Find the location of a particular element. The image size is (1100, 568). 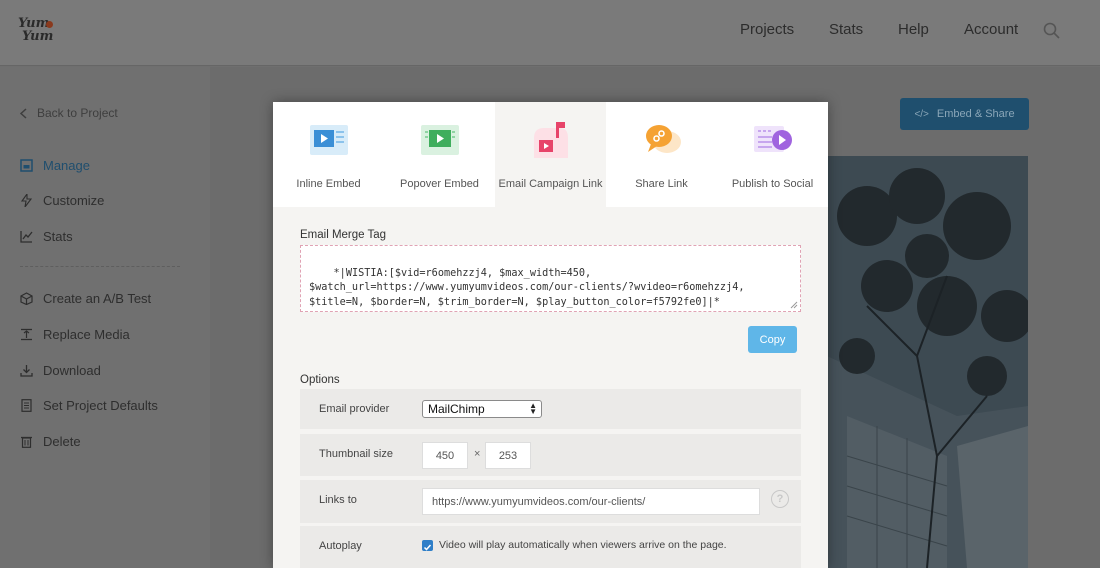

sidebar-item-project-defaults: Set Project Defaults is located at coordinates (89, 405).